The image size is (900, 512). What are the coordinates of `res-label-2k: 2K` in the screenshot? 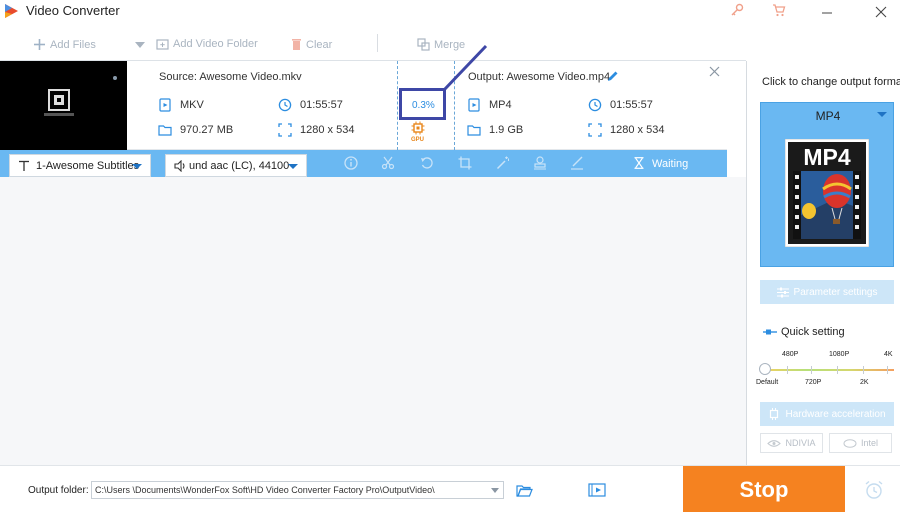 It's located at (864, 382).